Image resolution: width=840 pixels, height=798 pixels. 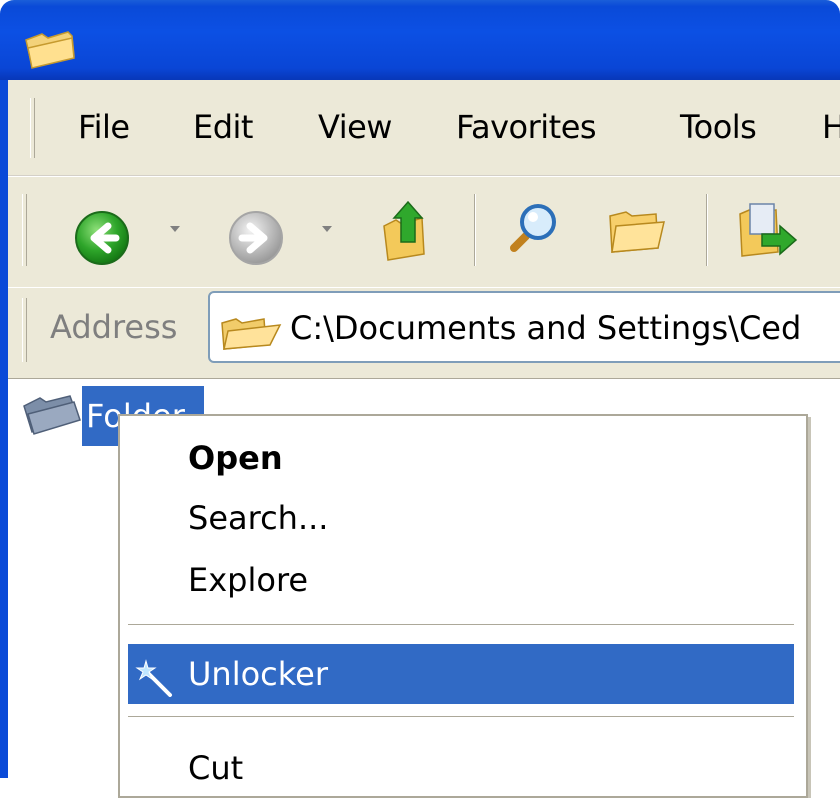 I want to click on forward-dropdown-arrow, so click(x=327, y=229).